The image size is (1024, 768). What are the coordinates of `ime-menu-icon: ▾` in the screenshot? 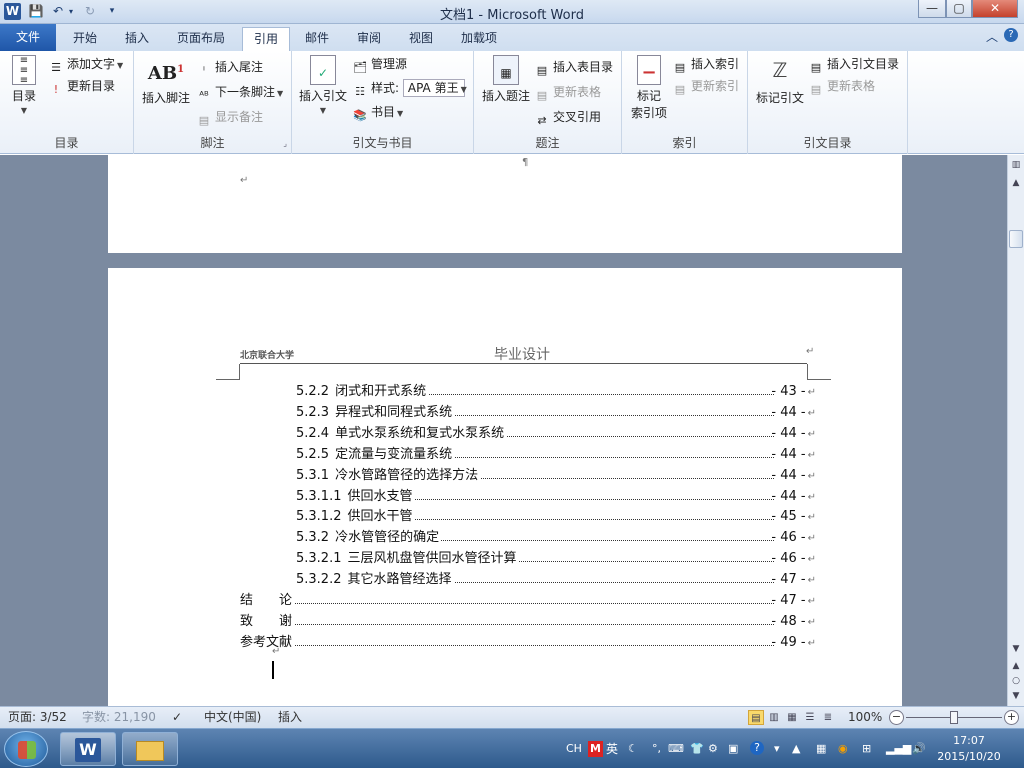 It's located at (777, 749).